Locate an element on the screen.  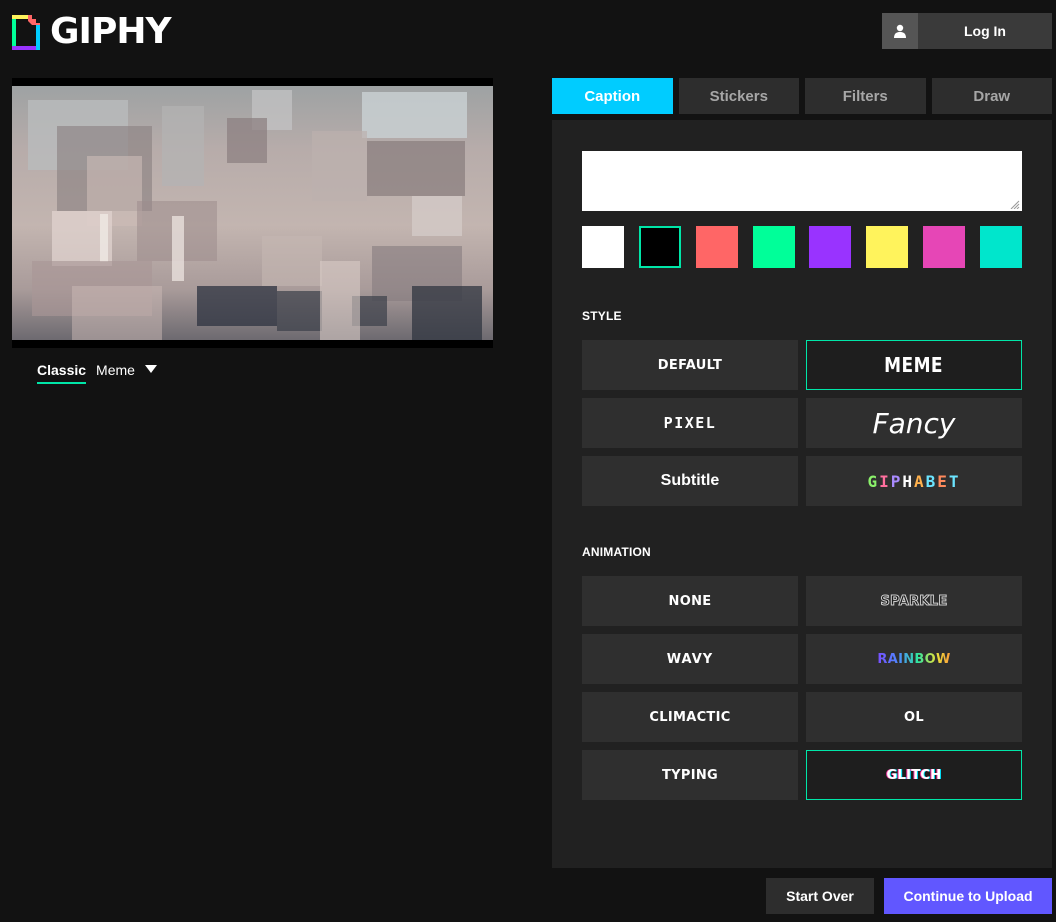
giphy-logo-icon is located at coordinates (26, 32).